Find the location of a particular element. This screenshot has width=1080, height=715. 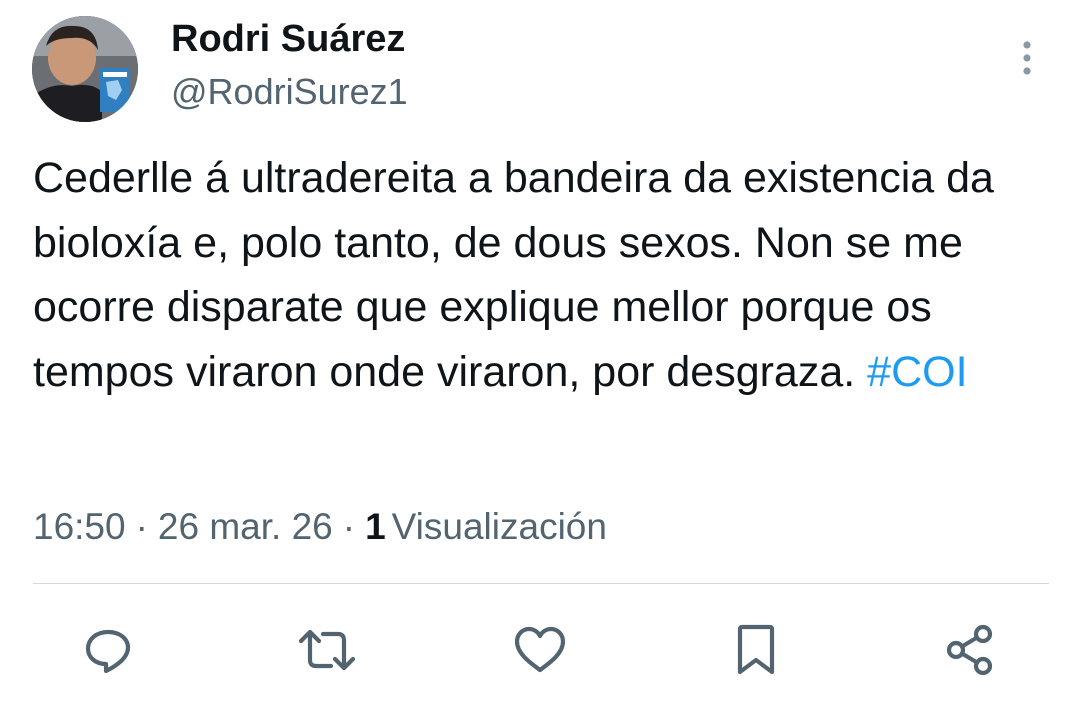

views-label: Visualización is located at coordinates (499, 526).